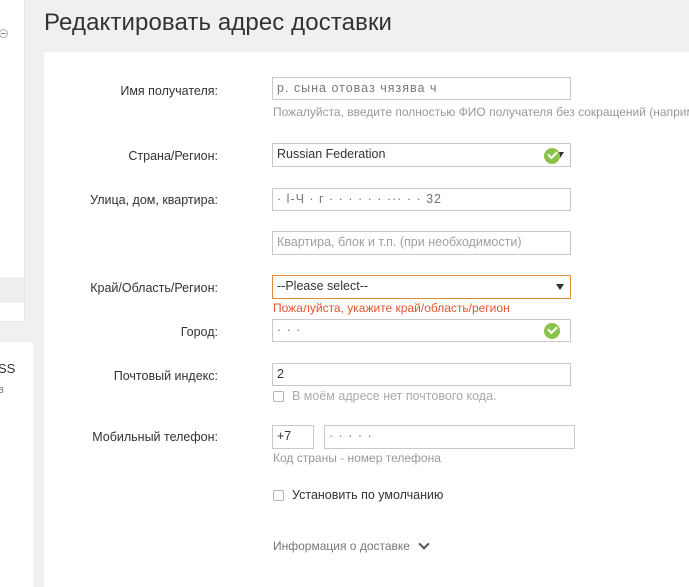  Describe the element at coordinates (154, 288) in the screenshot. I see `region-label: Край/Область/Регион:` at that location.